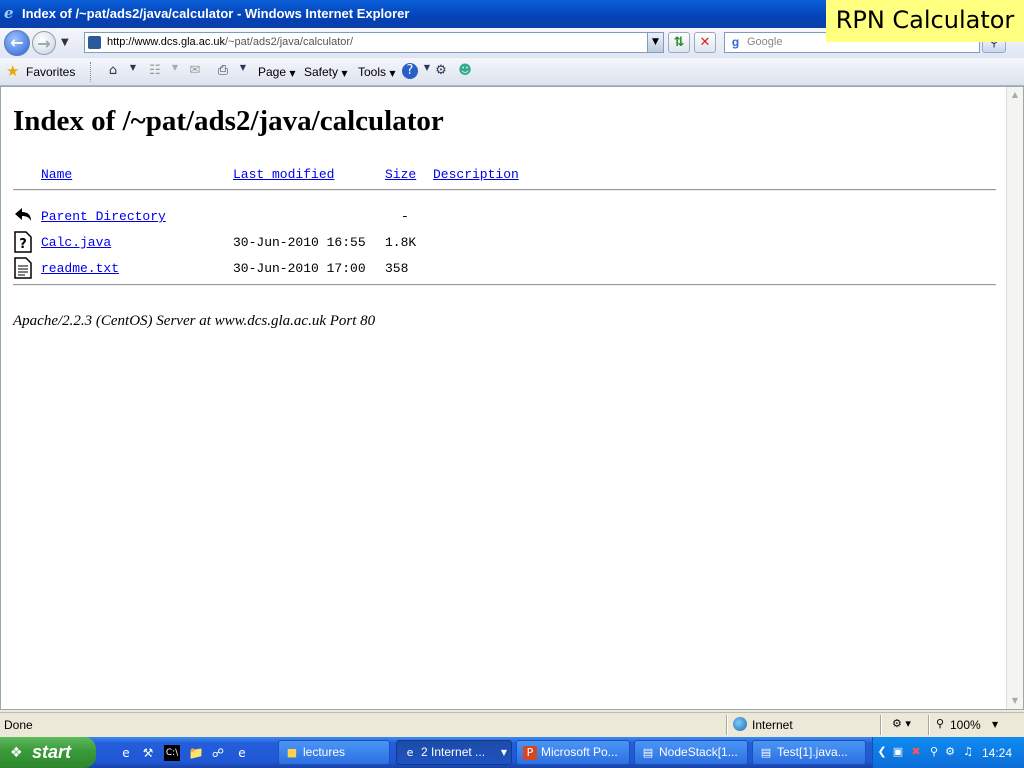  I want to click on header-rule, so click(504, 190).